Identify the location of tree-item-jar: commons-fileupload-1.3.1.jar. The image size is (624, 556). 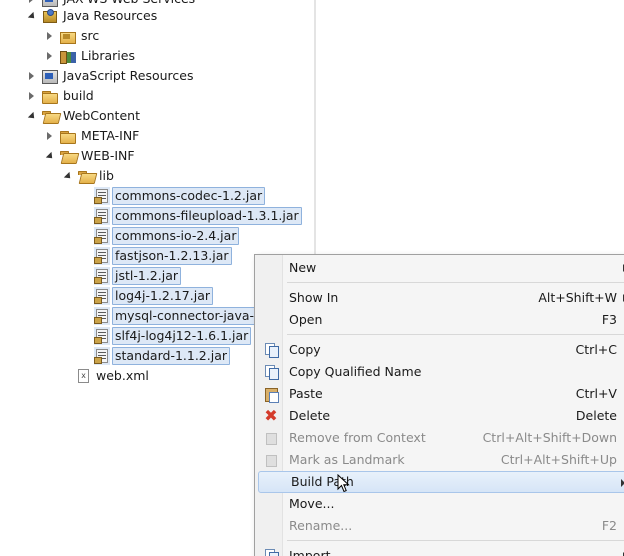
(197, 216).